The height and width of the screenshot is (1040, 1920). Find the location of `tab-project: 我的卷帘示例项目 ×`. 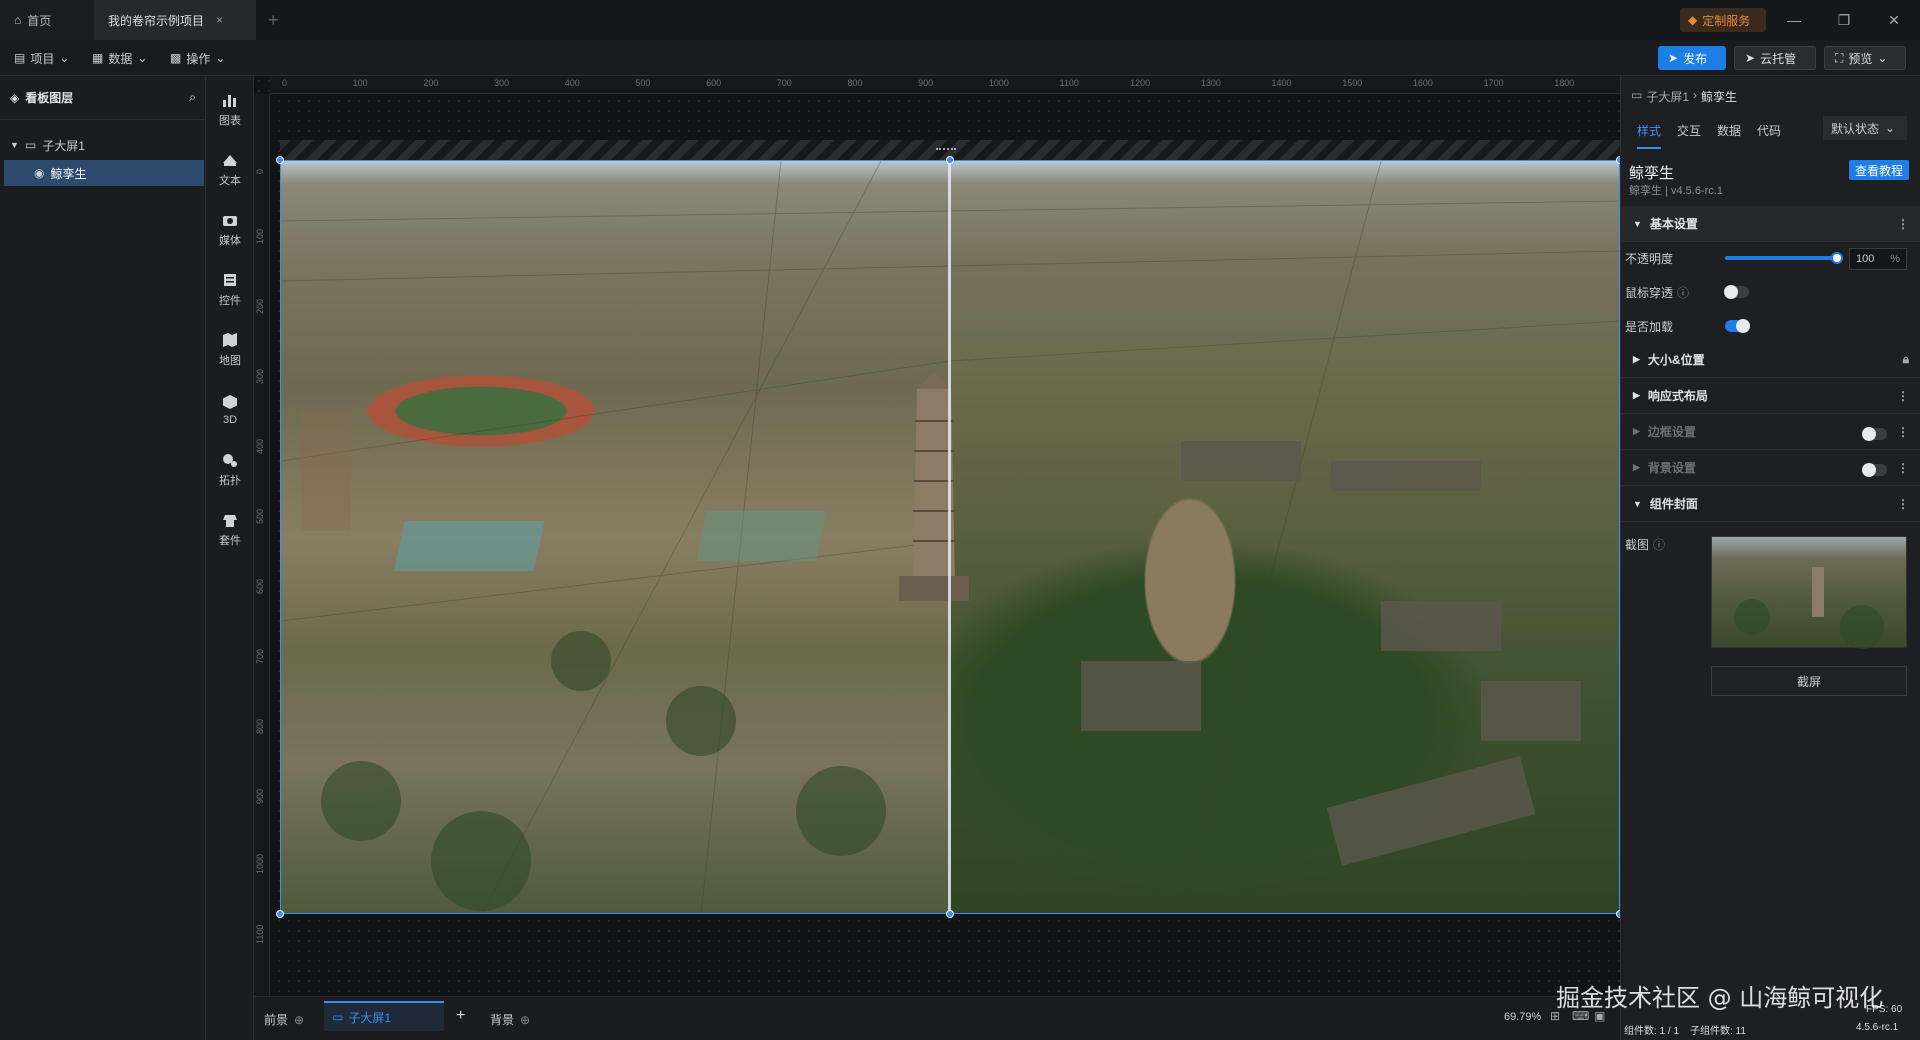

tab-project: 我的卷帘示例项目 × is located at coordinates (175, 20).